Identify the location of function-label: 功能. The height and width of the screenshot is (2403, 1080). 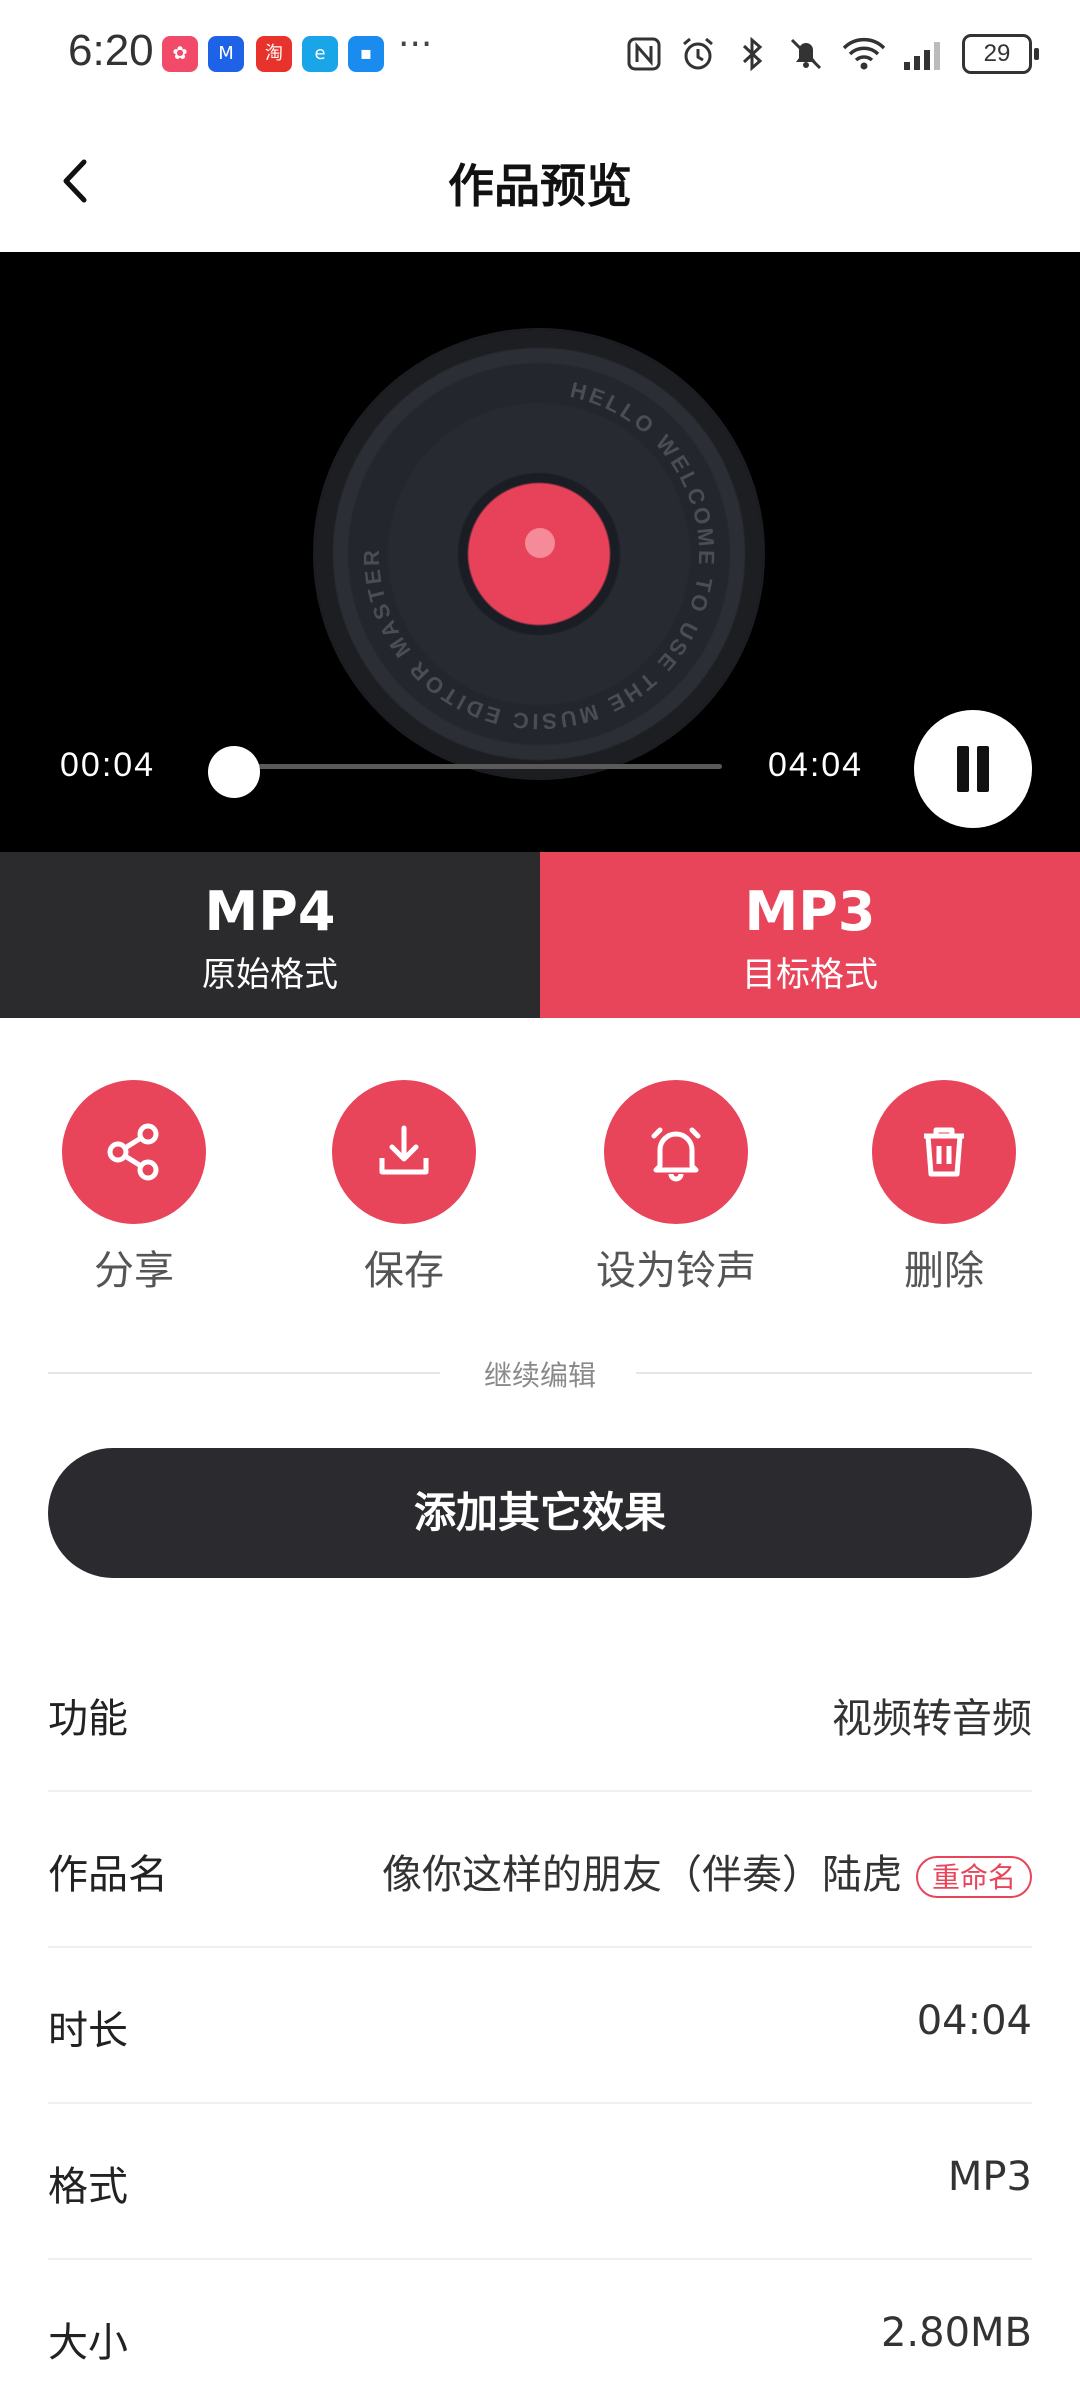
(88, 1719).